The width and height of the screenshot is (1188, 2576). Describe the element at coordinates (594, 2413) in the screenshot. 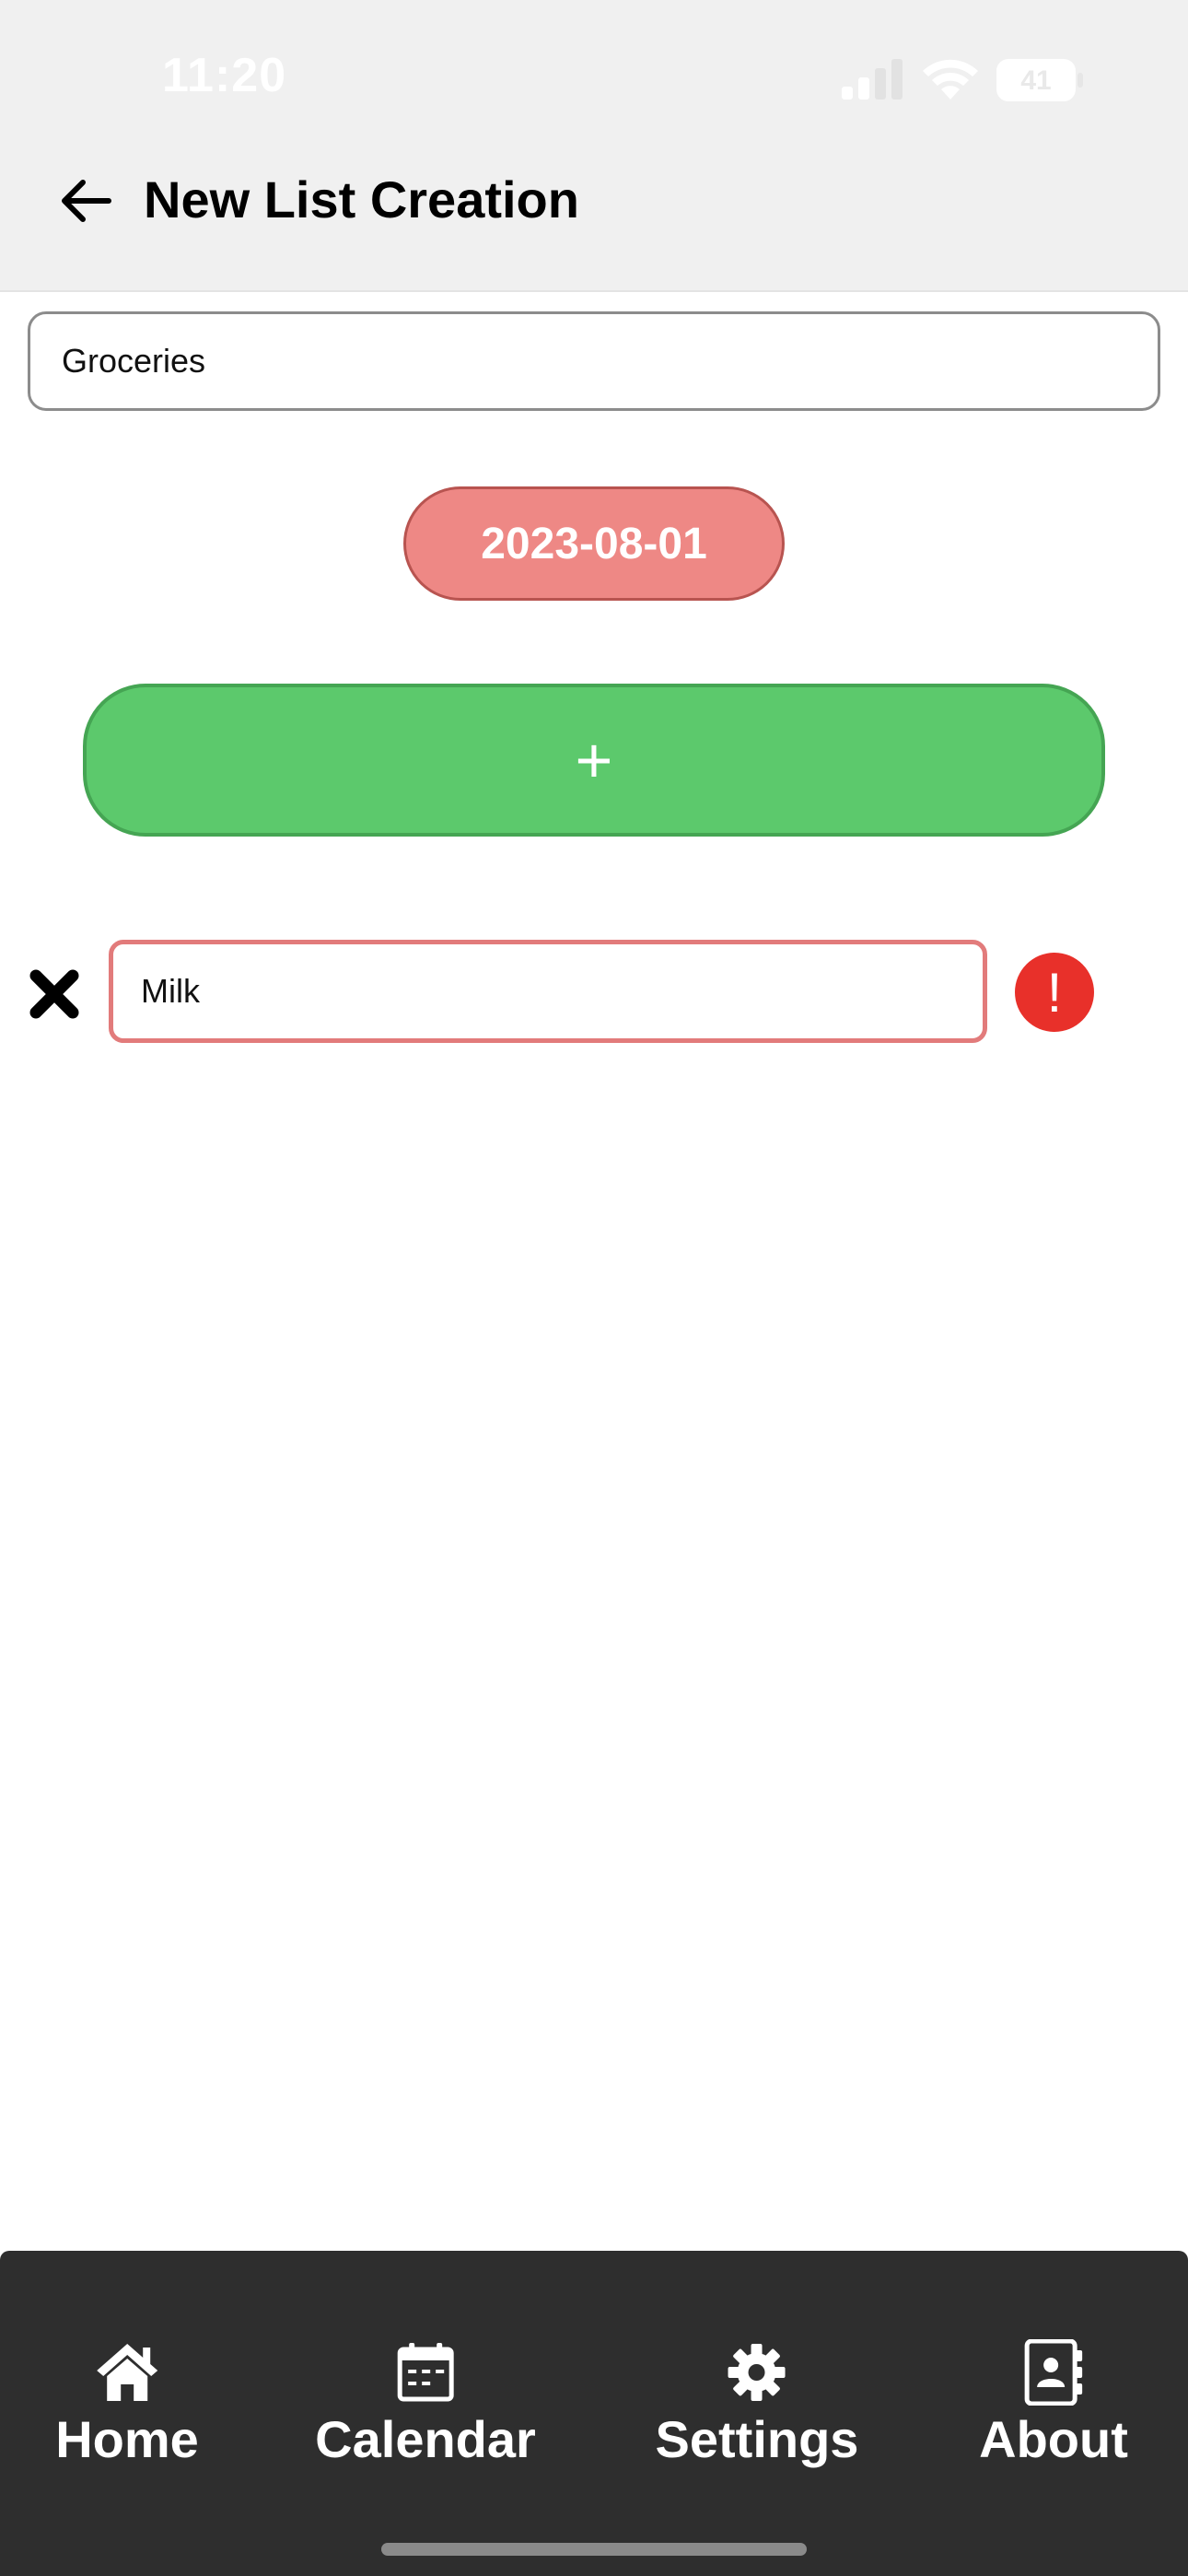

I see `bottom-tab-bar: Home Calendar Settings About` at that location.